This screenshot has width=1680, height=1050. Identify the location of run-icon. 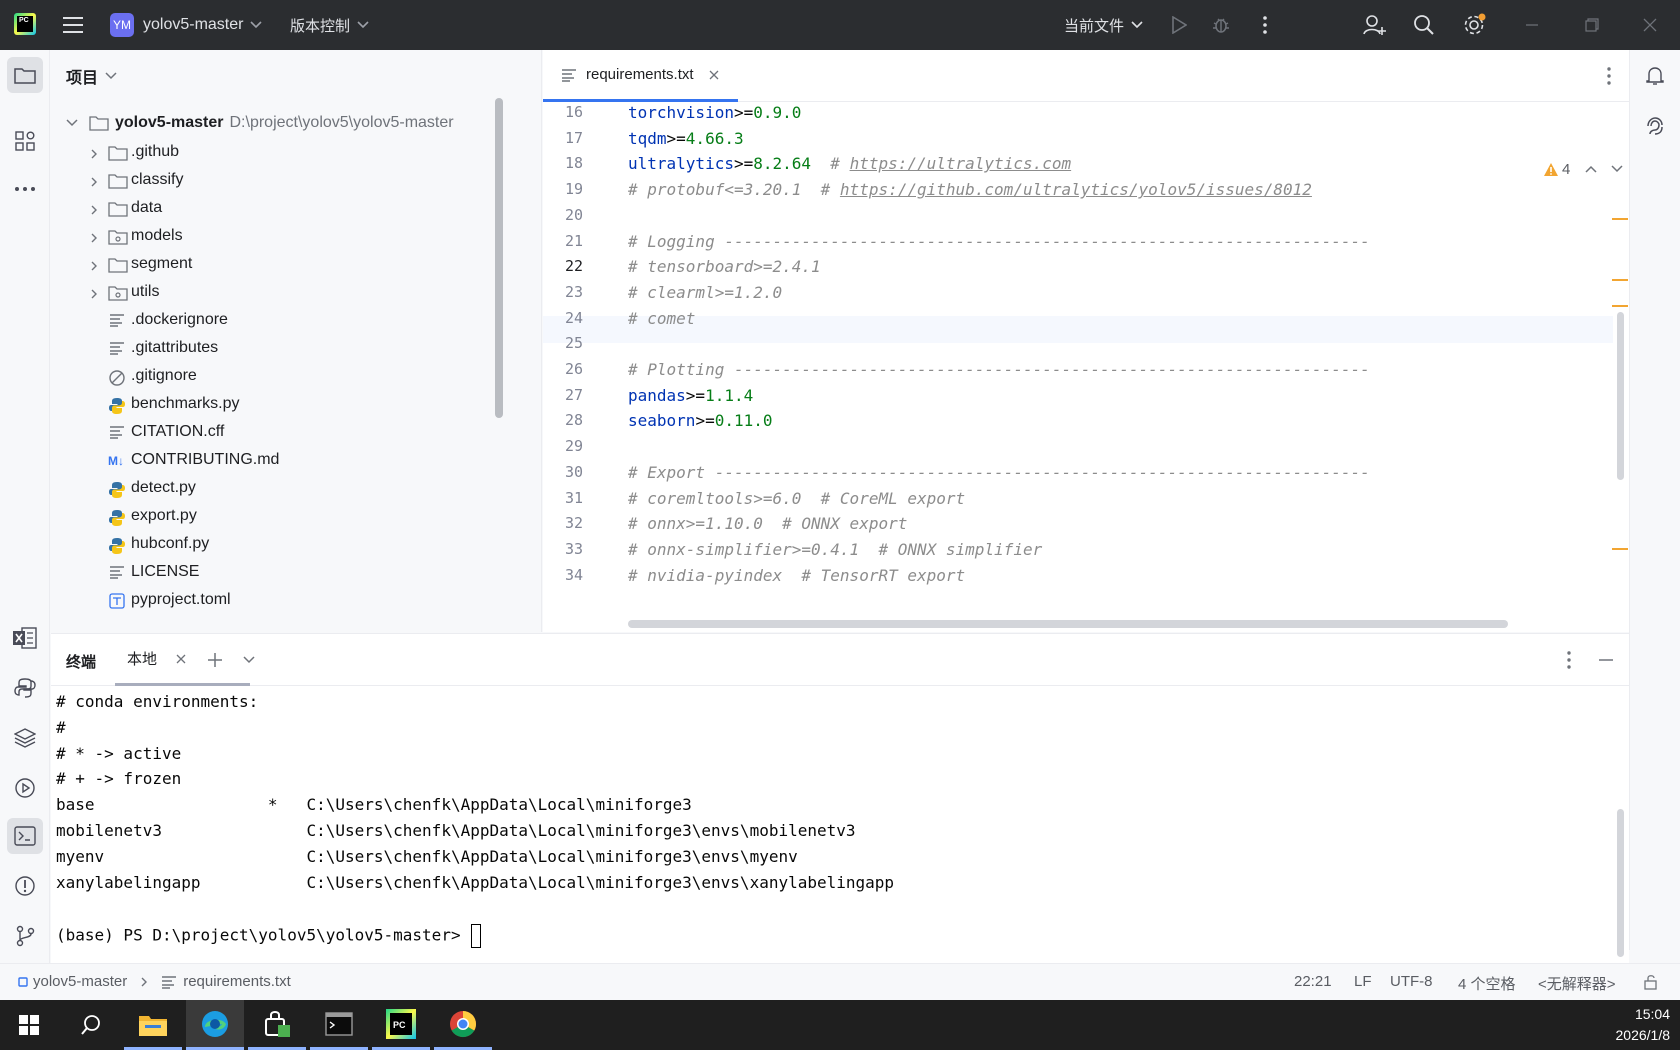
(1179, 25).